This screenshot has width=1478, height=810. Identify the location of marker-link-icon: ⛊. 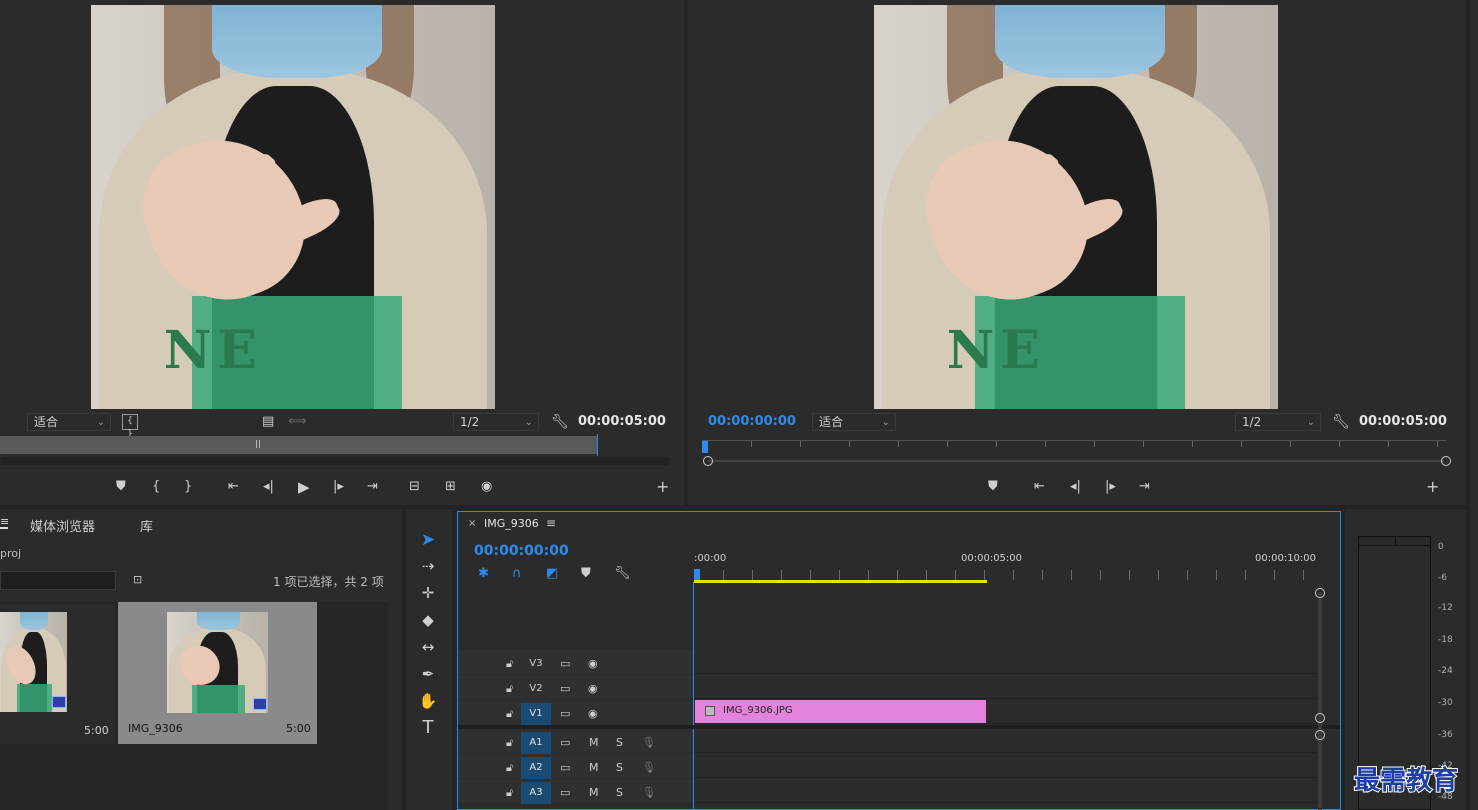
(993, 487).